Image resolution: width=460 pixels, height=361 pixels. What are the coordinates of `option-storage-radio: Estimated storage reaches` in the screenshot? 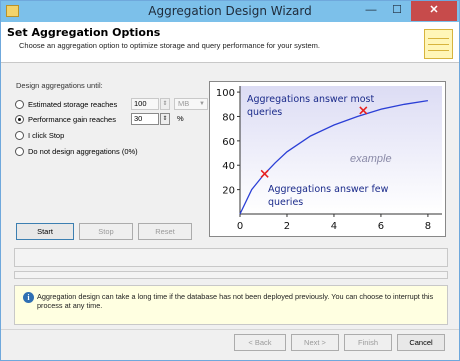 It's located at (66, 104).